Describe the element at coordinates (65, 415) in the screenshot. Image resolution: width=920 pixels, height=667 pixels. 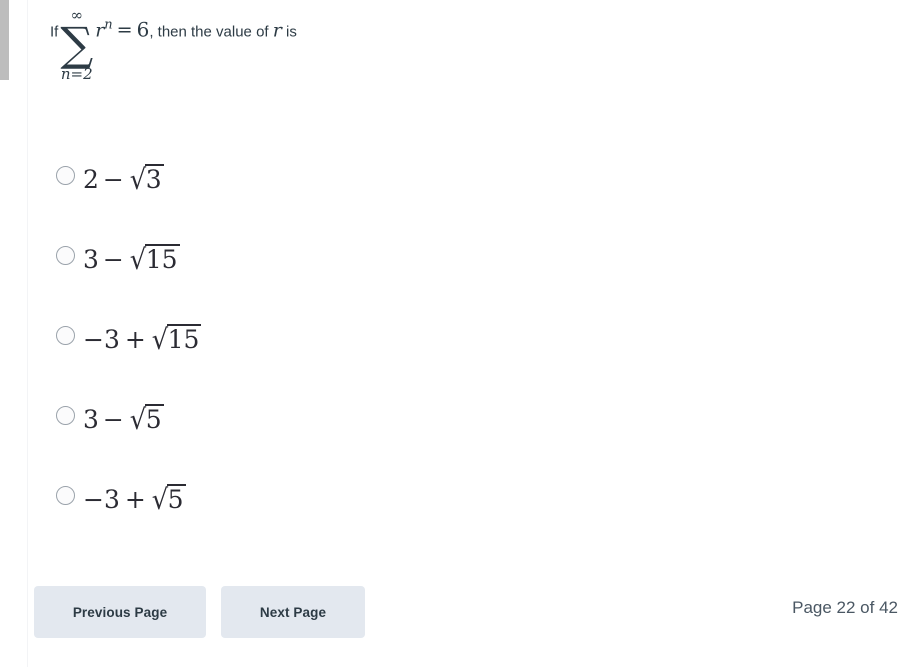
I see `radio-button-d` at that location.